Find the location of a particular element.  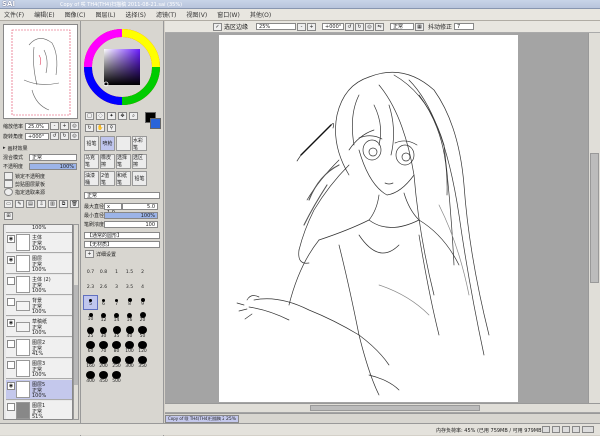

brush-size-cell: 2 is located at coordinates (142, 272).